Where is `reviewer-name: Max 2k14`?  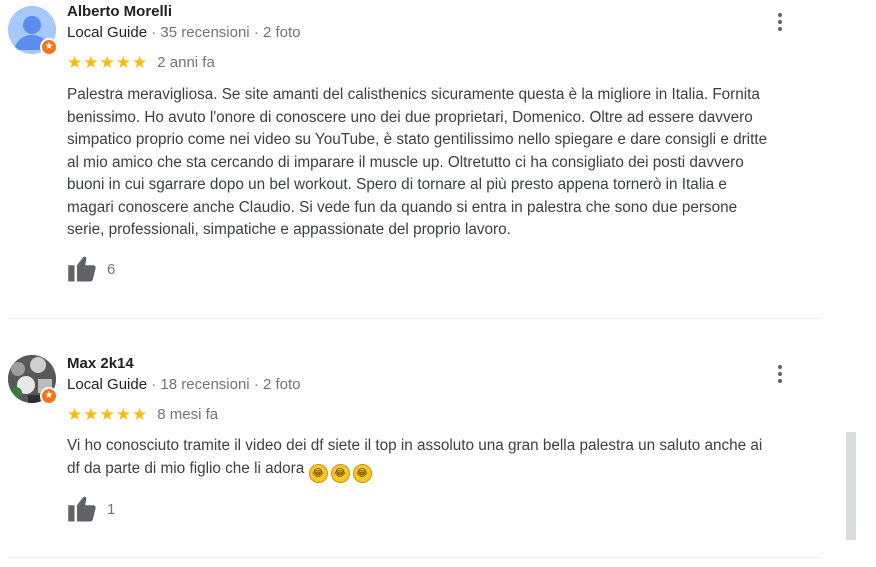 reviewer-name: Max 2k14 is located at coordinates (100, 363).